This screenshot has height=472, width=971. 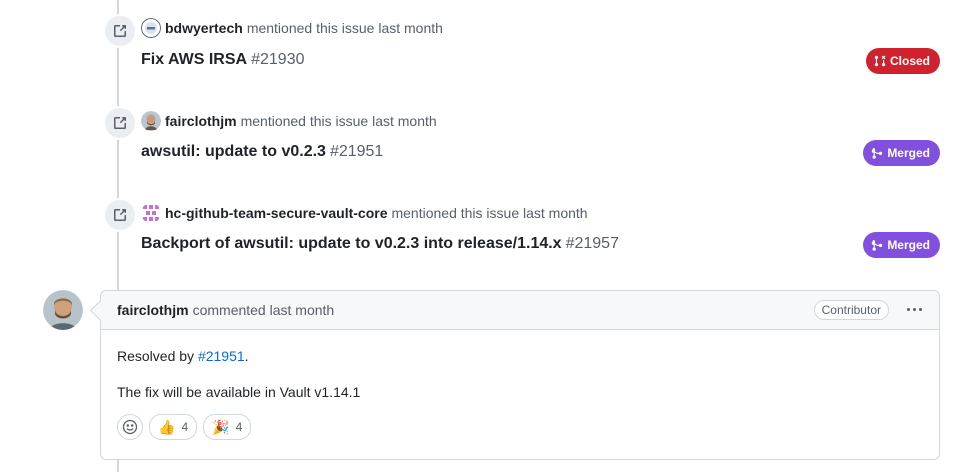 What do you see at coordinates (276, 213) in the screenshot?
I see `event-author: hc-github-team-secure-vault-core` at bounding box center [276, 213].